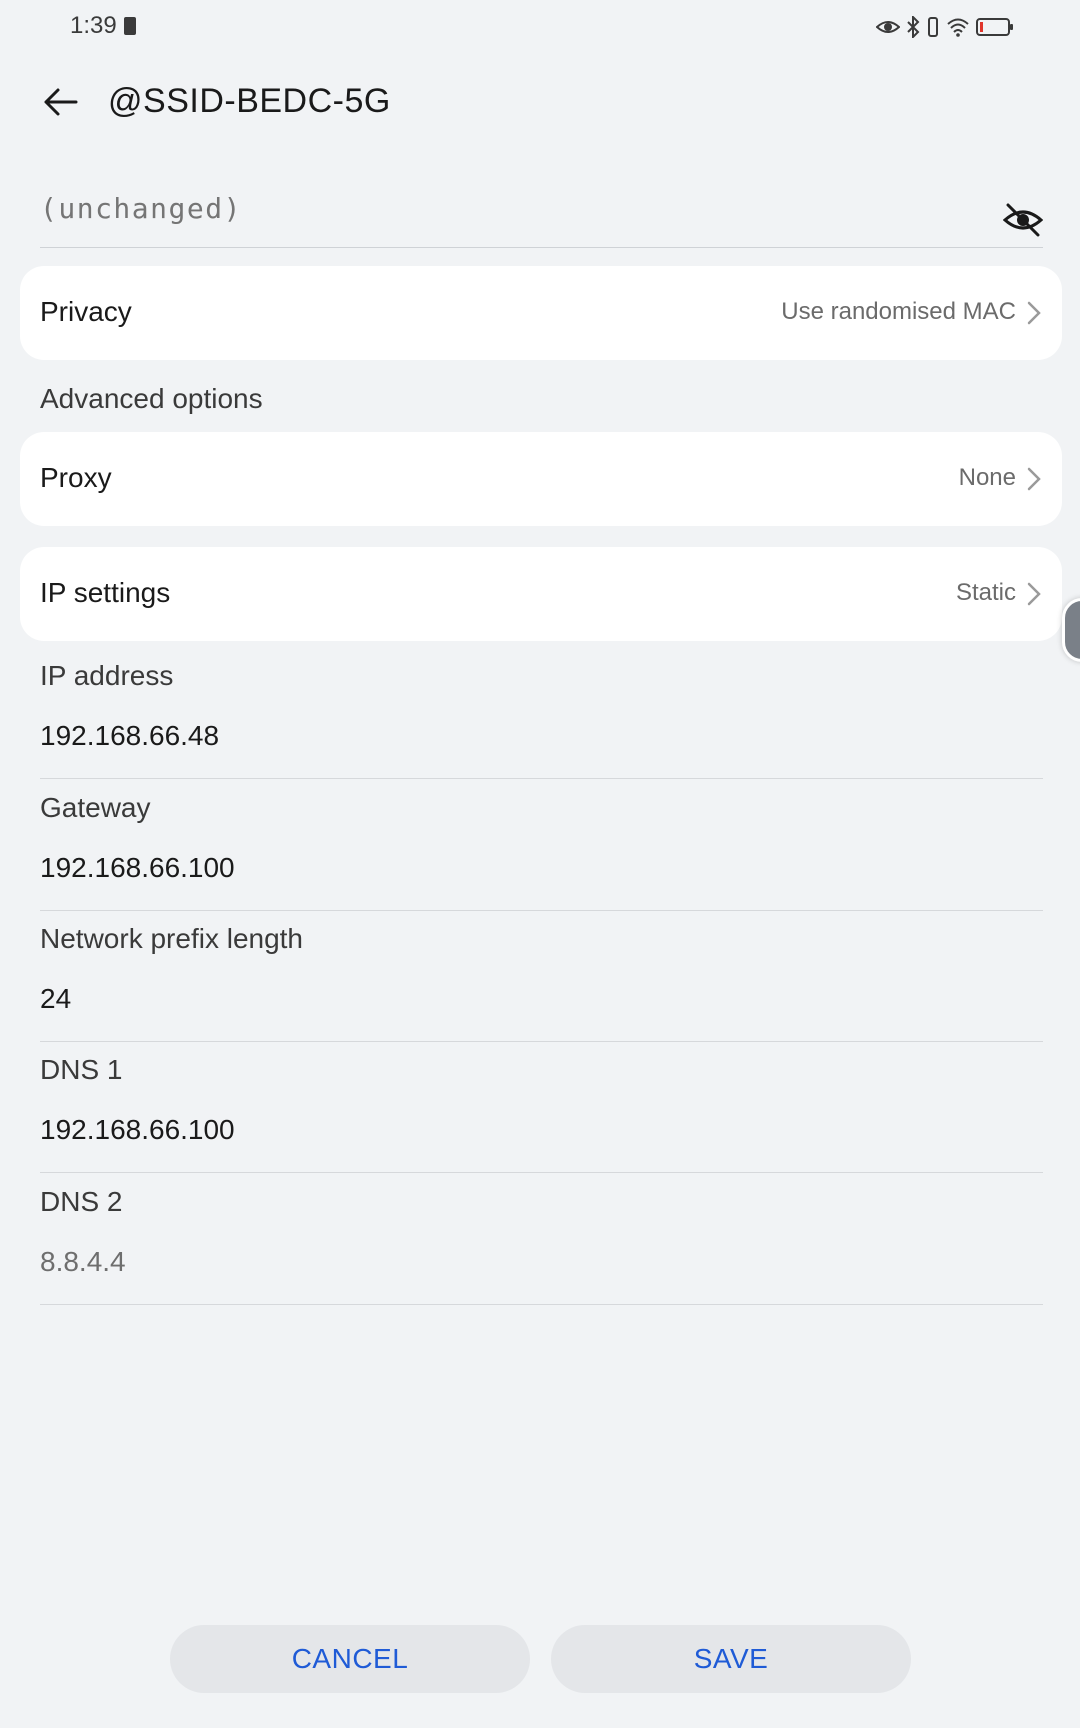 Image resolution: width=1080 pixels, height=1728 pixels. I want to click on dns1-label: DNS 1, so click(81, 1069).